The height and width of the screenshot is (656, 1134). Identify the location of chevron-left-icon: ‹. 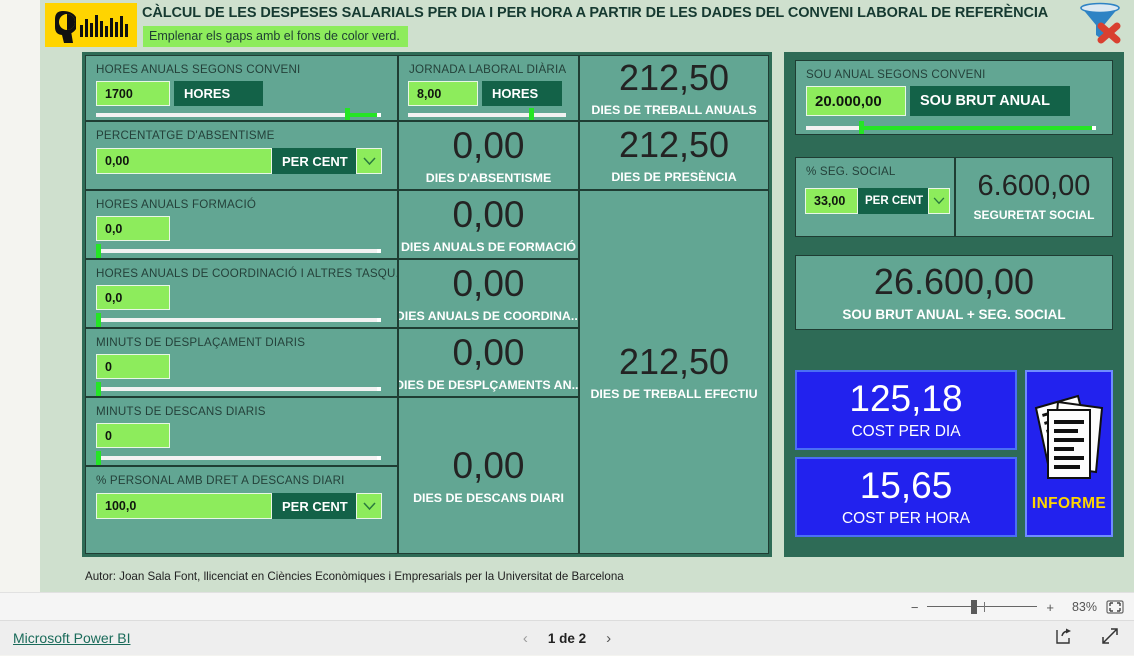
(525, 638).